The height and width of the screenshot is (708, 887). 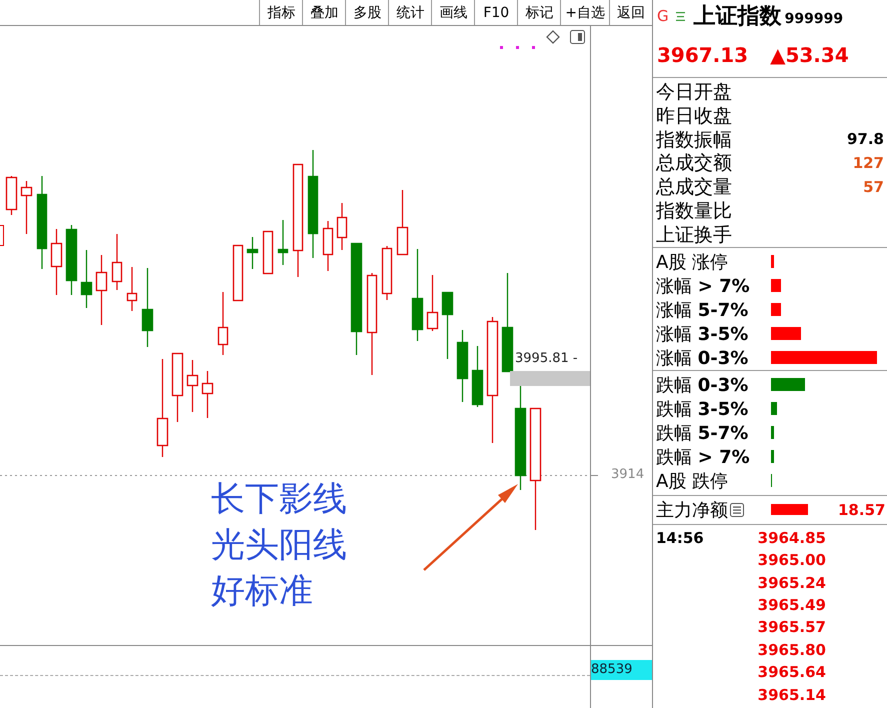 What do you see at coordinates (814, 18) in the screenshot?
I see `index-code: 999999` at bounding box center [814, 18].